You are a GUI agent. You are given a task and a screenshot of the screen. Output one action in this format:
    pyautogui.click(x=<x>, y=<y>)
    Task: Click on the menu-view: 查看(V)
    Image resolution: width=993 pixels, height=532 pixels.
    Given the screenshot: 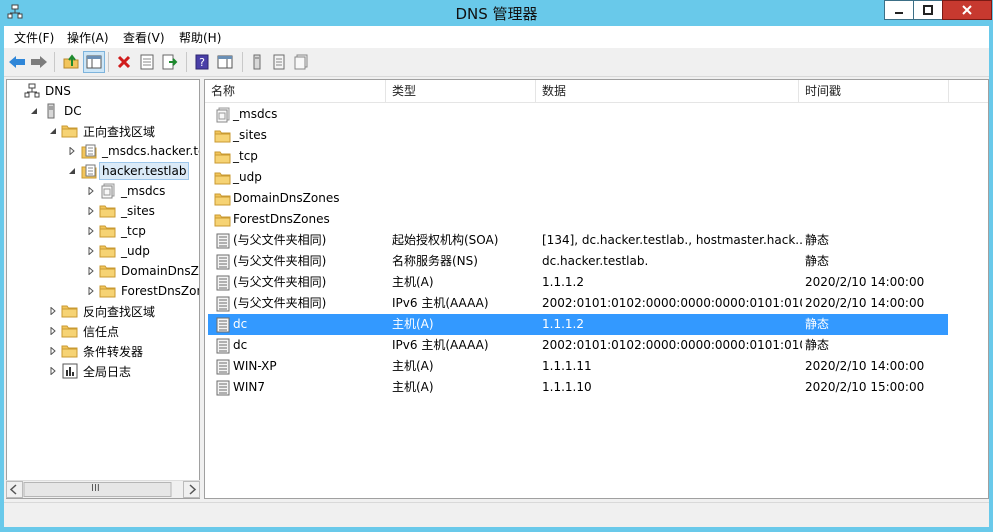 What is the action you would take?
    pyautogui.click(x=144, y=37)
    